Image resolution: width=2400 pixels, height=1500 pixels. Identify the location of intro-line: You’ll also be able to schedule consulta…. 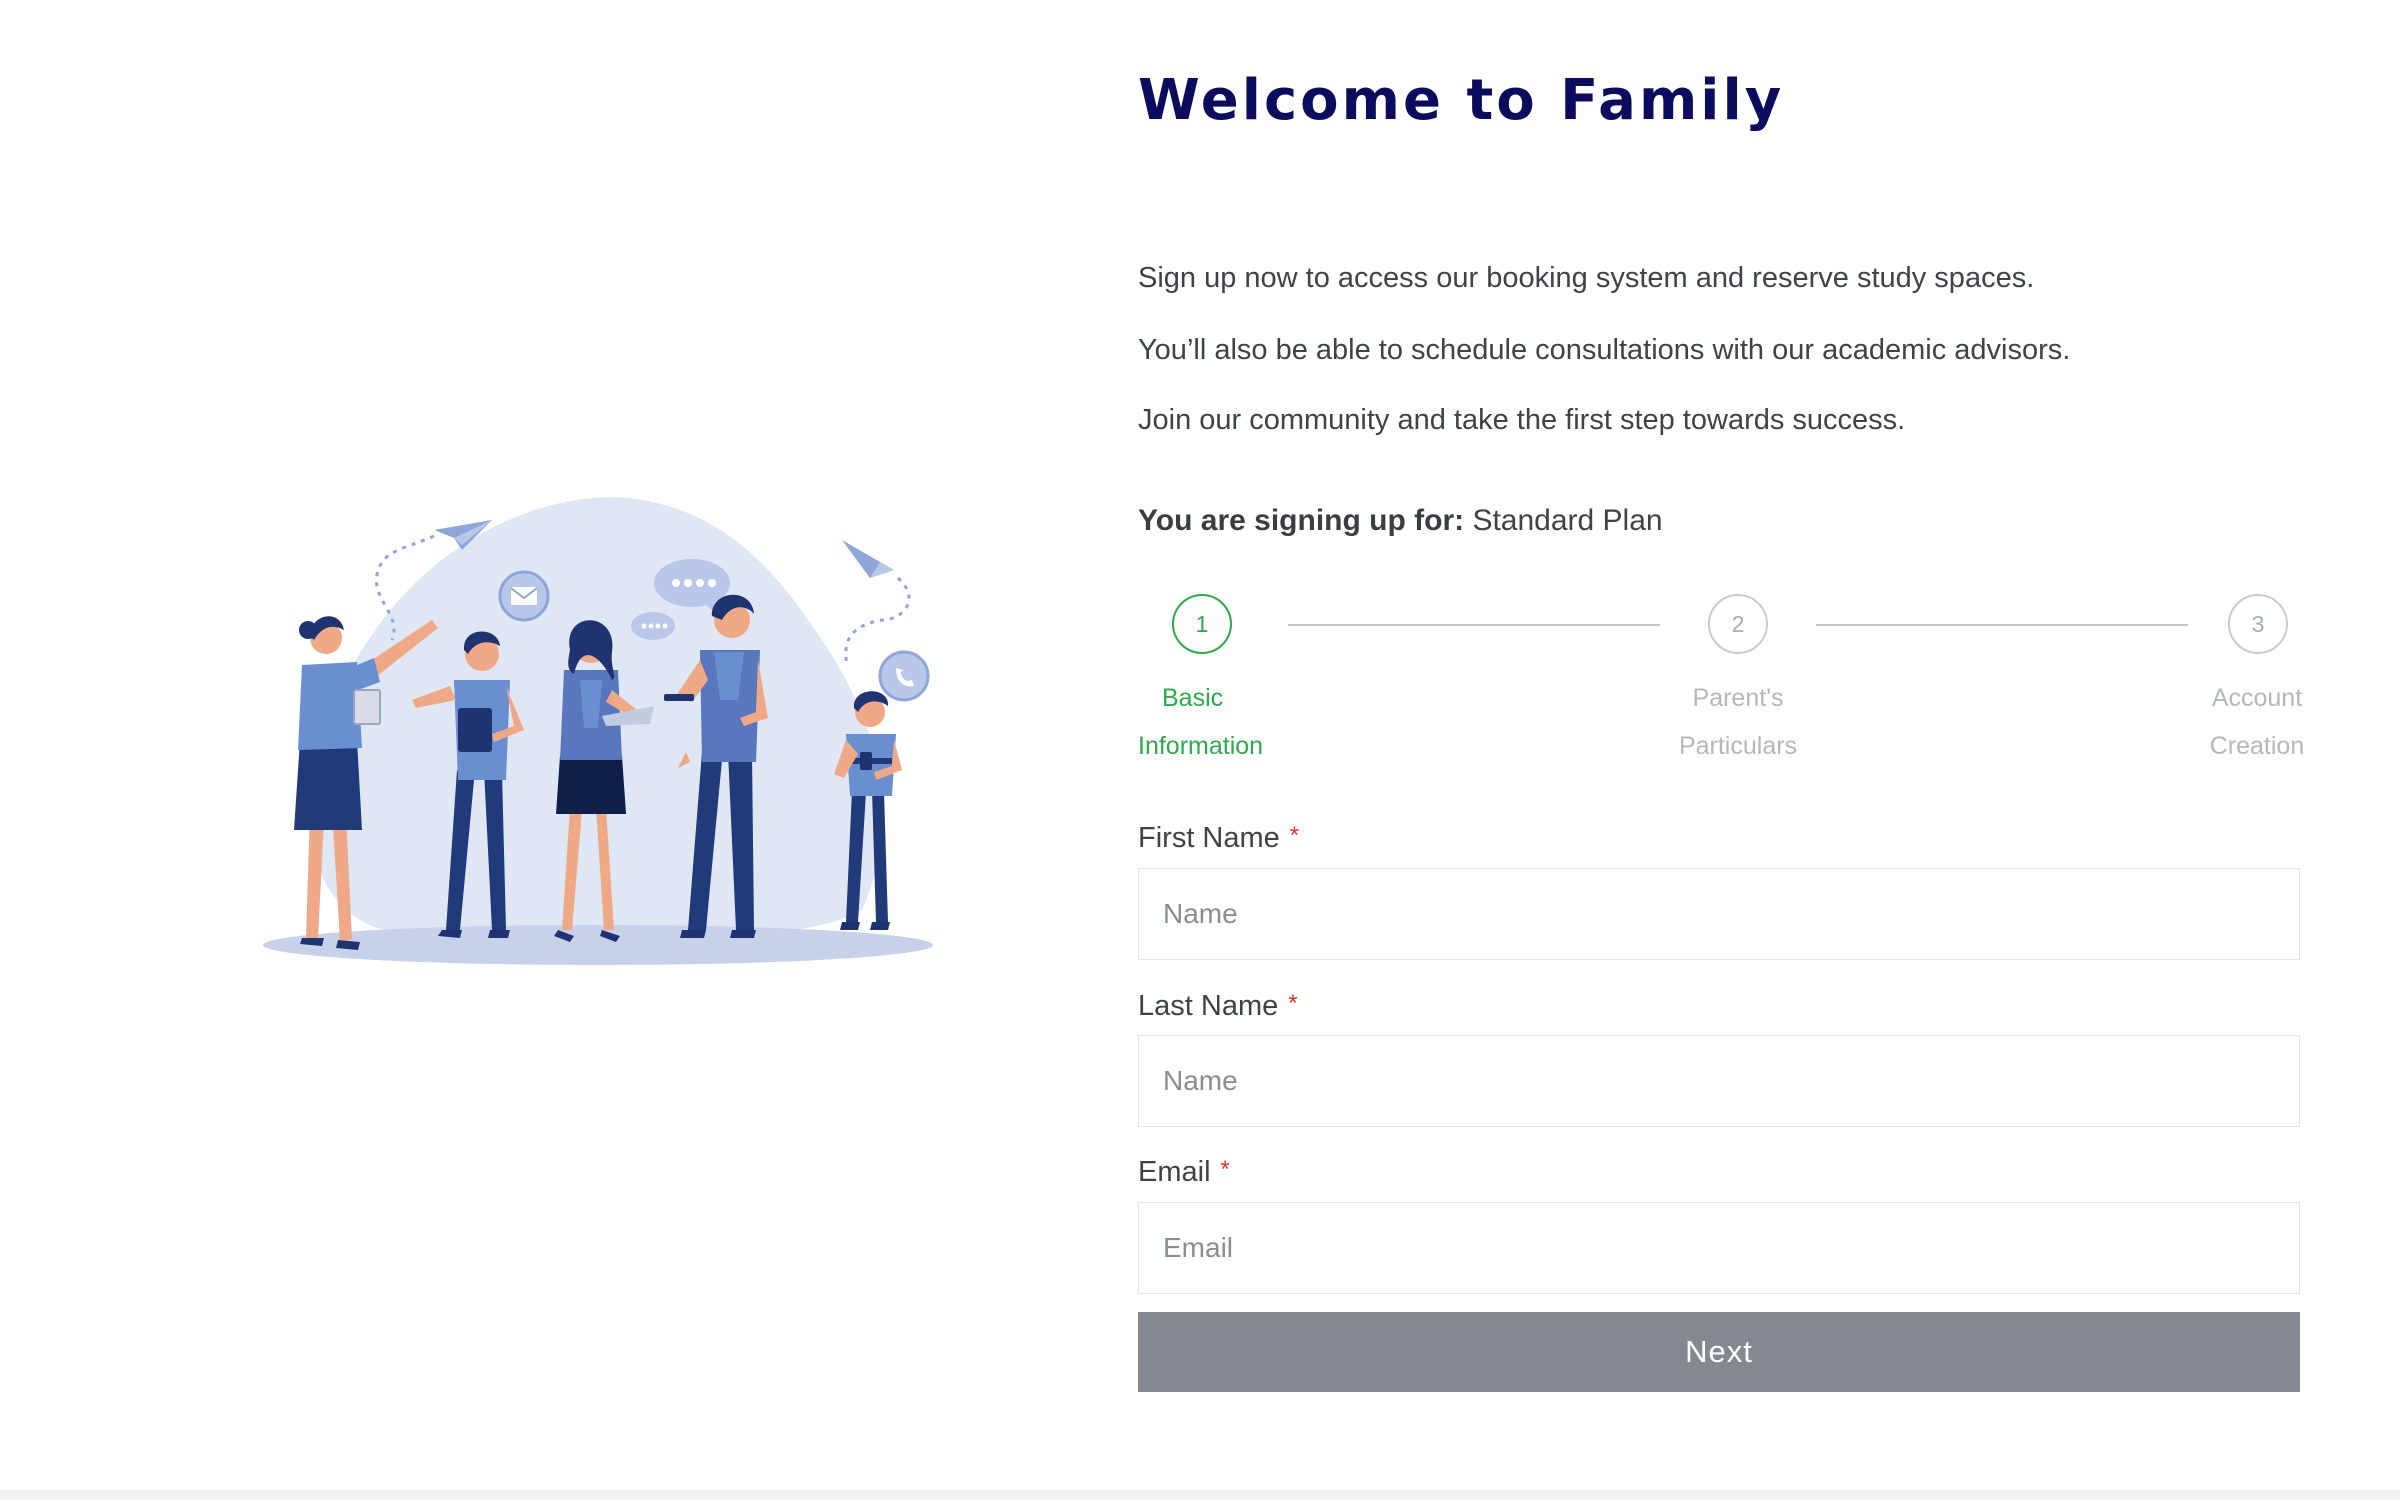
(1604, 350).